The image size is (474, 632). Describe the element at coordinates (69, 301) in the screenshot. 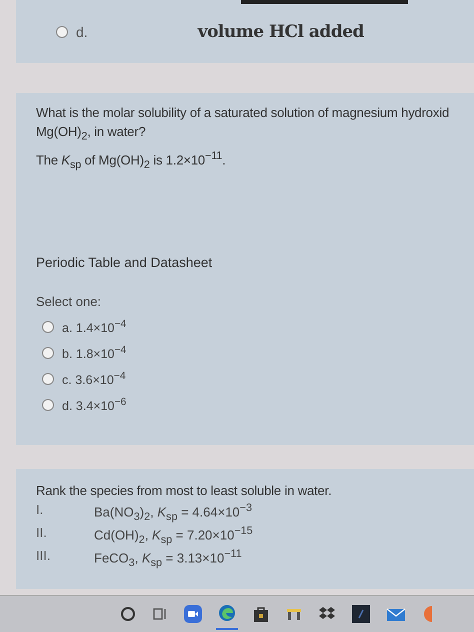

I see `select-prompt: Select one:` at that location.